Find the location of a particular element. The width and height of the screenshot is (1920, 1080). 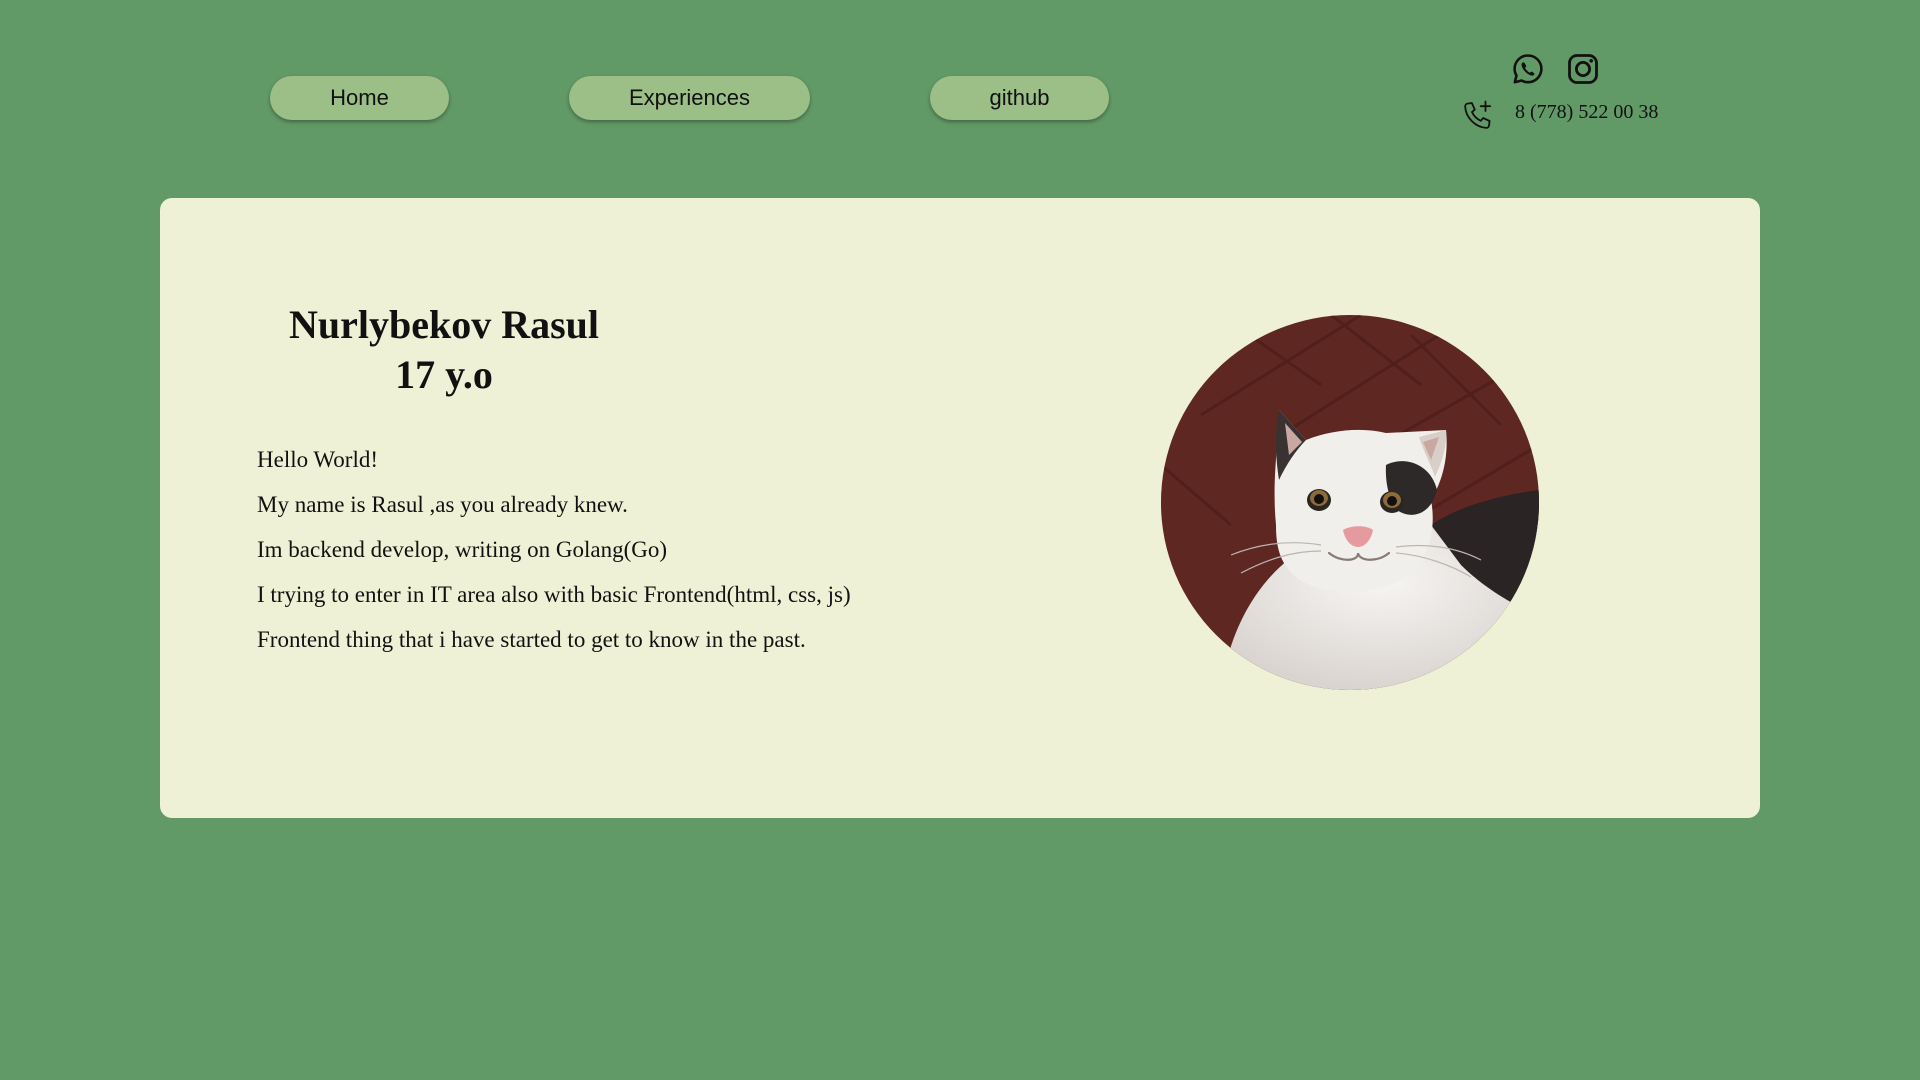

profile-age: 17 y.o is located at coordinates (444, 374).